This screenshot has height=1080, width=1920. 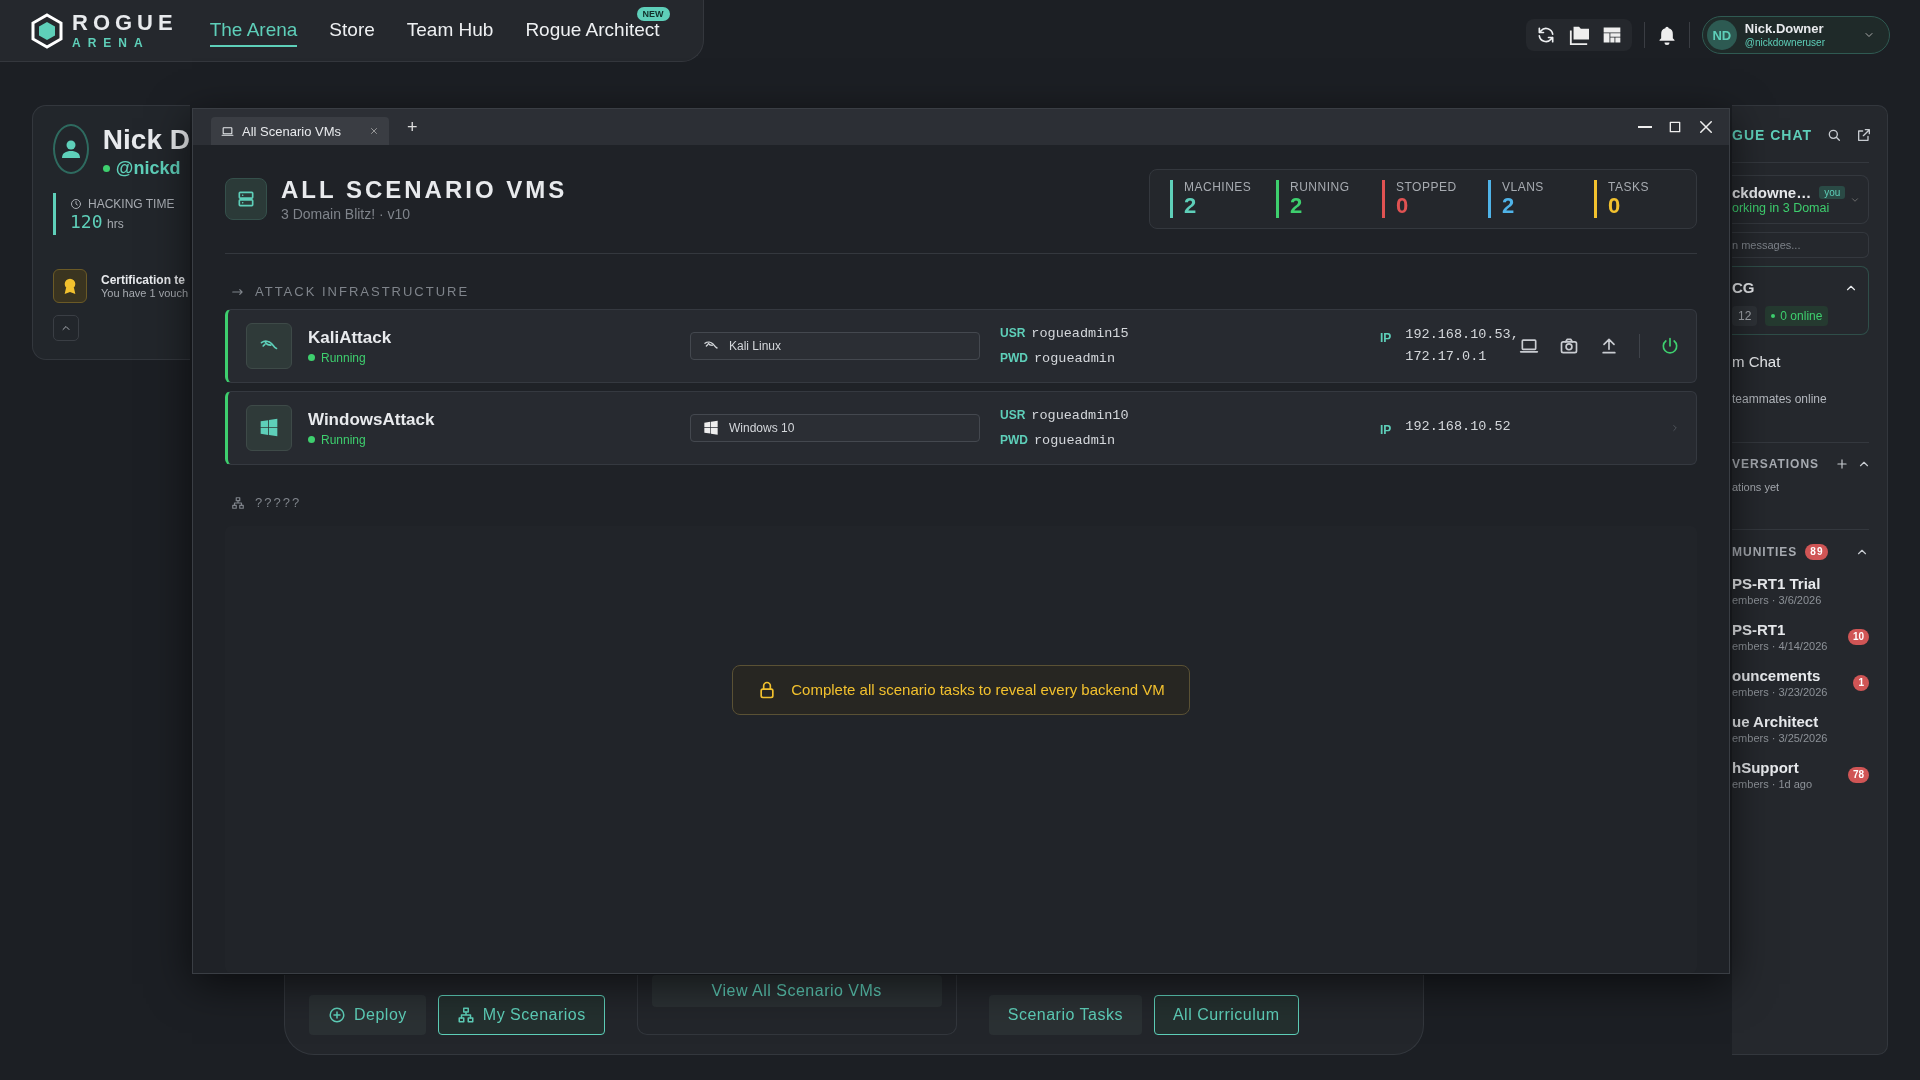 I want to click on vm-name: KaliAttack, so click(x=350, y=337).